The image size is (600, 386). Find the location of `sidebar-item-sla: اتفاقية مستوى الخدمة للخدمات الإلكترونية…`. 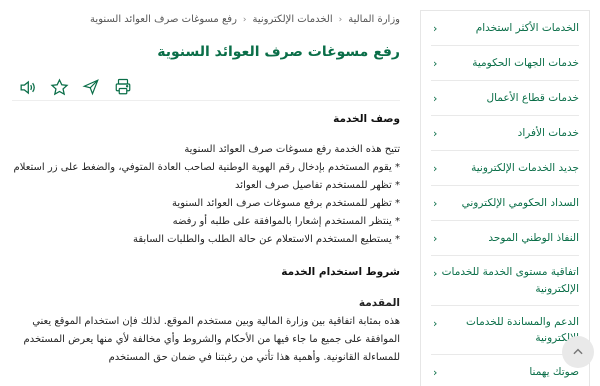

sidebar-item-sla: اتفاقية مستوى الخدمة للخدمات الإلكترونية… is located at coordinates (505, 281).